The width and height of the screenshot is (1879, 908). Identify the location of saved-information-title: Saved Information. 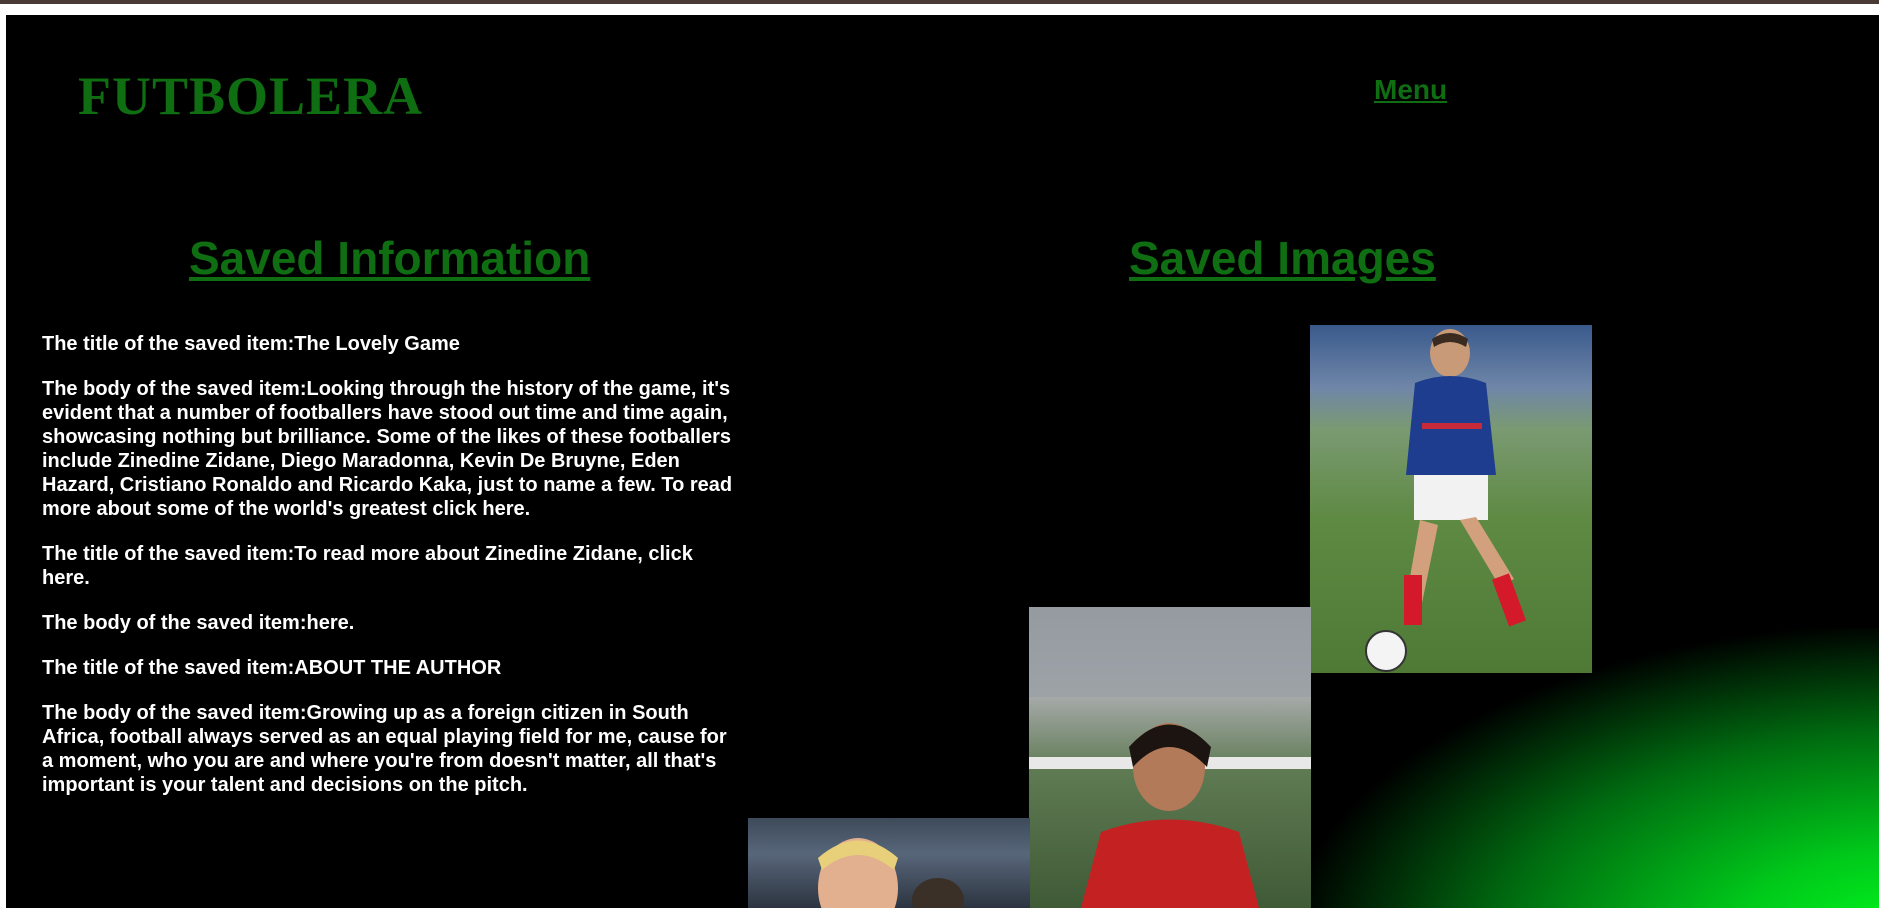
(389, 258).